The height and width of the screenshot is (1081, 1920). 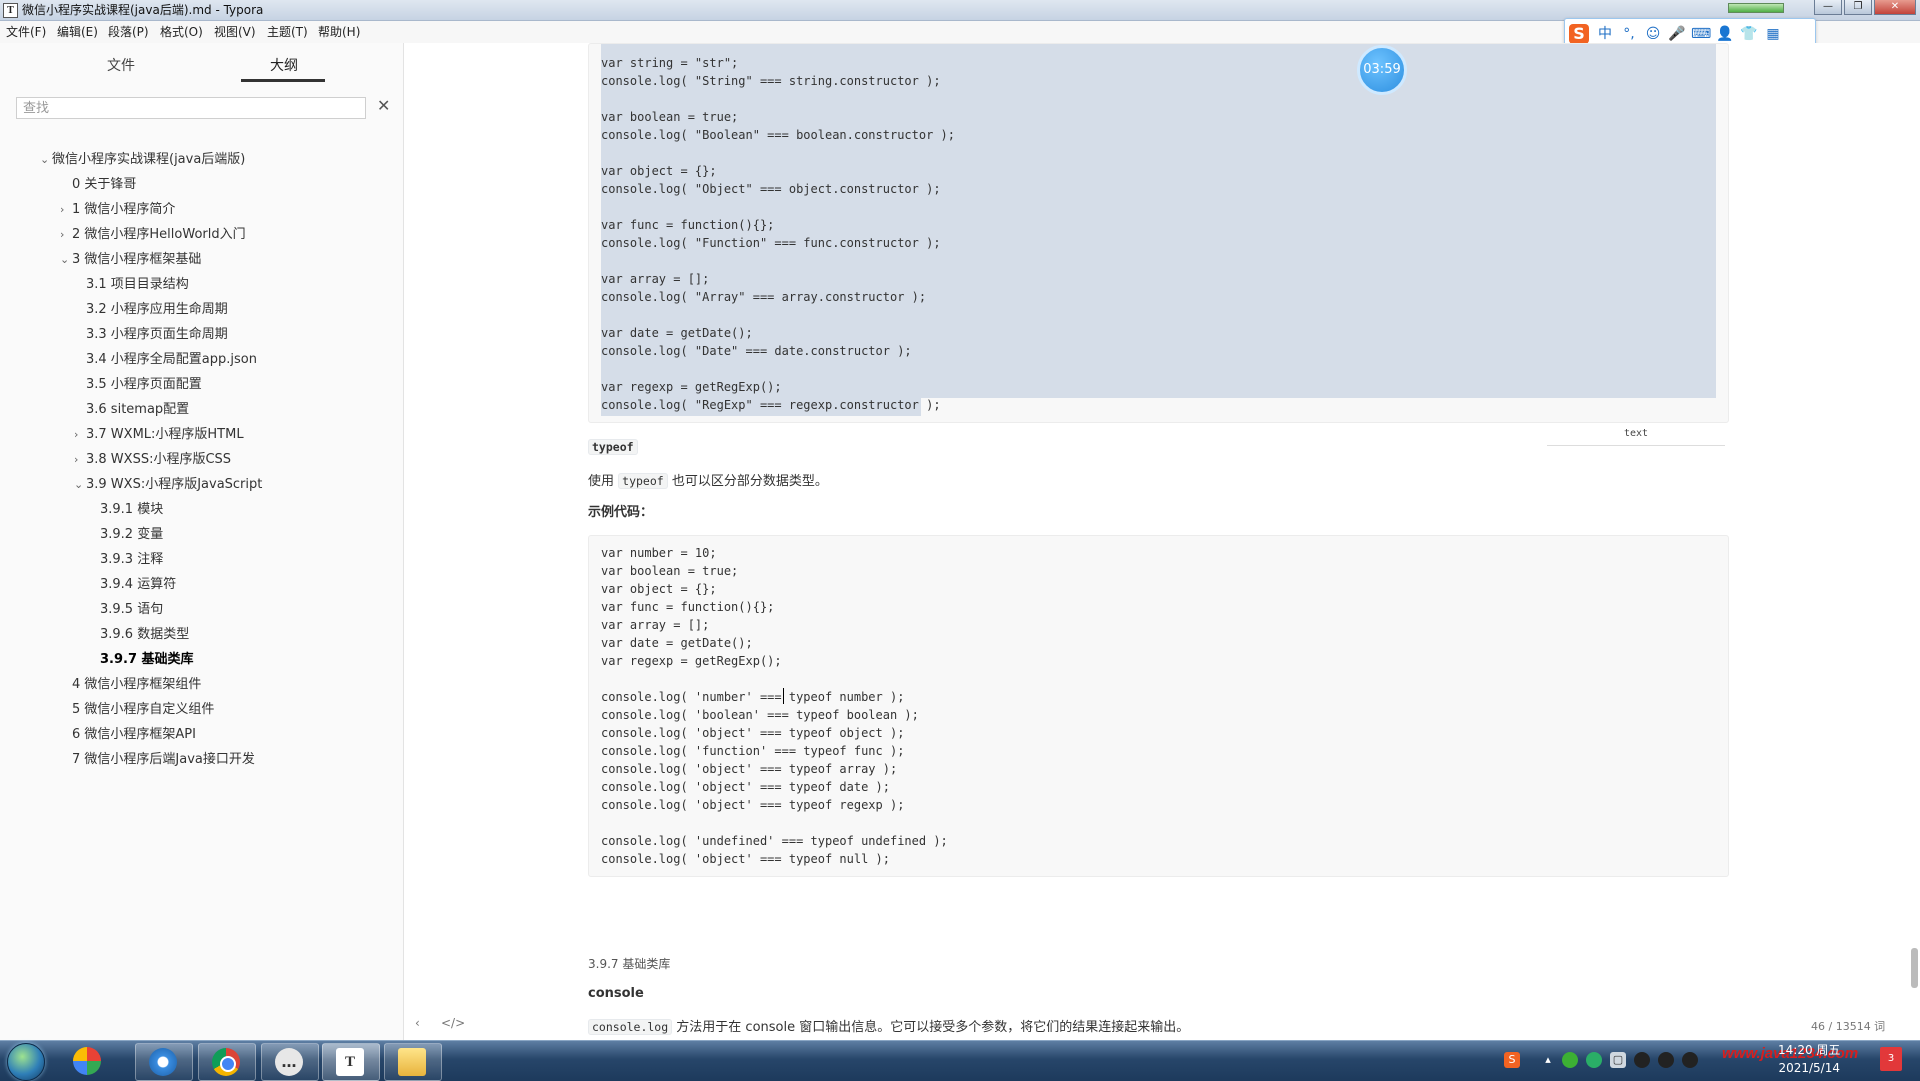 What do you see at coordinates (191, 108) in the screenshot?
I see `outline-search-input` at bounding box center [191, 108].